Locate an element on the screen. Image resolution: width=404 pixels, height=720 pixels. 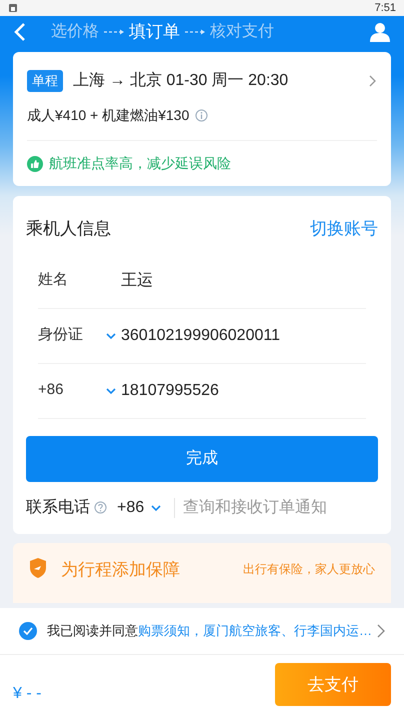
back-icon is located at coordinates (20, 32).